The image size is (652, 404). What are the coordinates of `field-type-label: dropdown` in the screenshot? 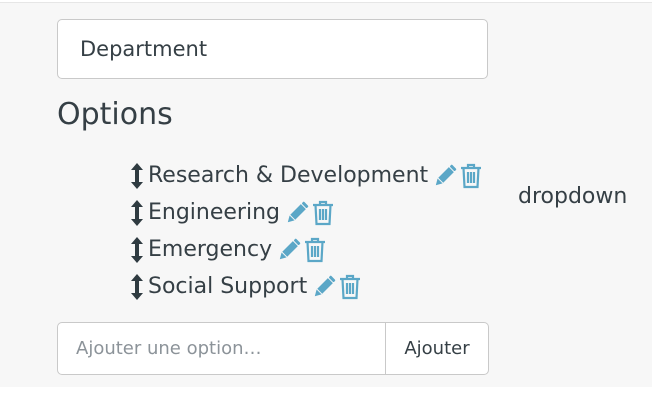 It's located at (573, 196).